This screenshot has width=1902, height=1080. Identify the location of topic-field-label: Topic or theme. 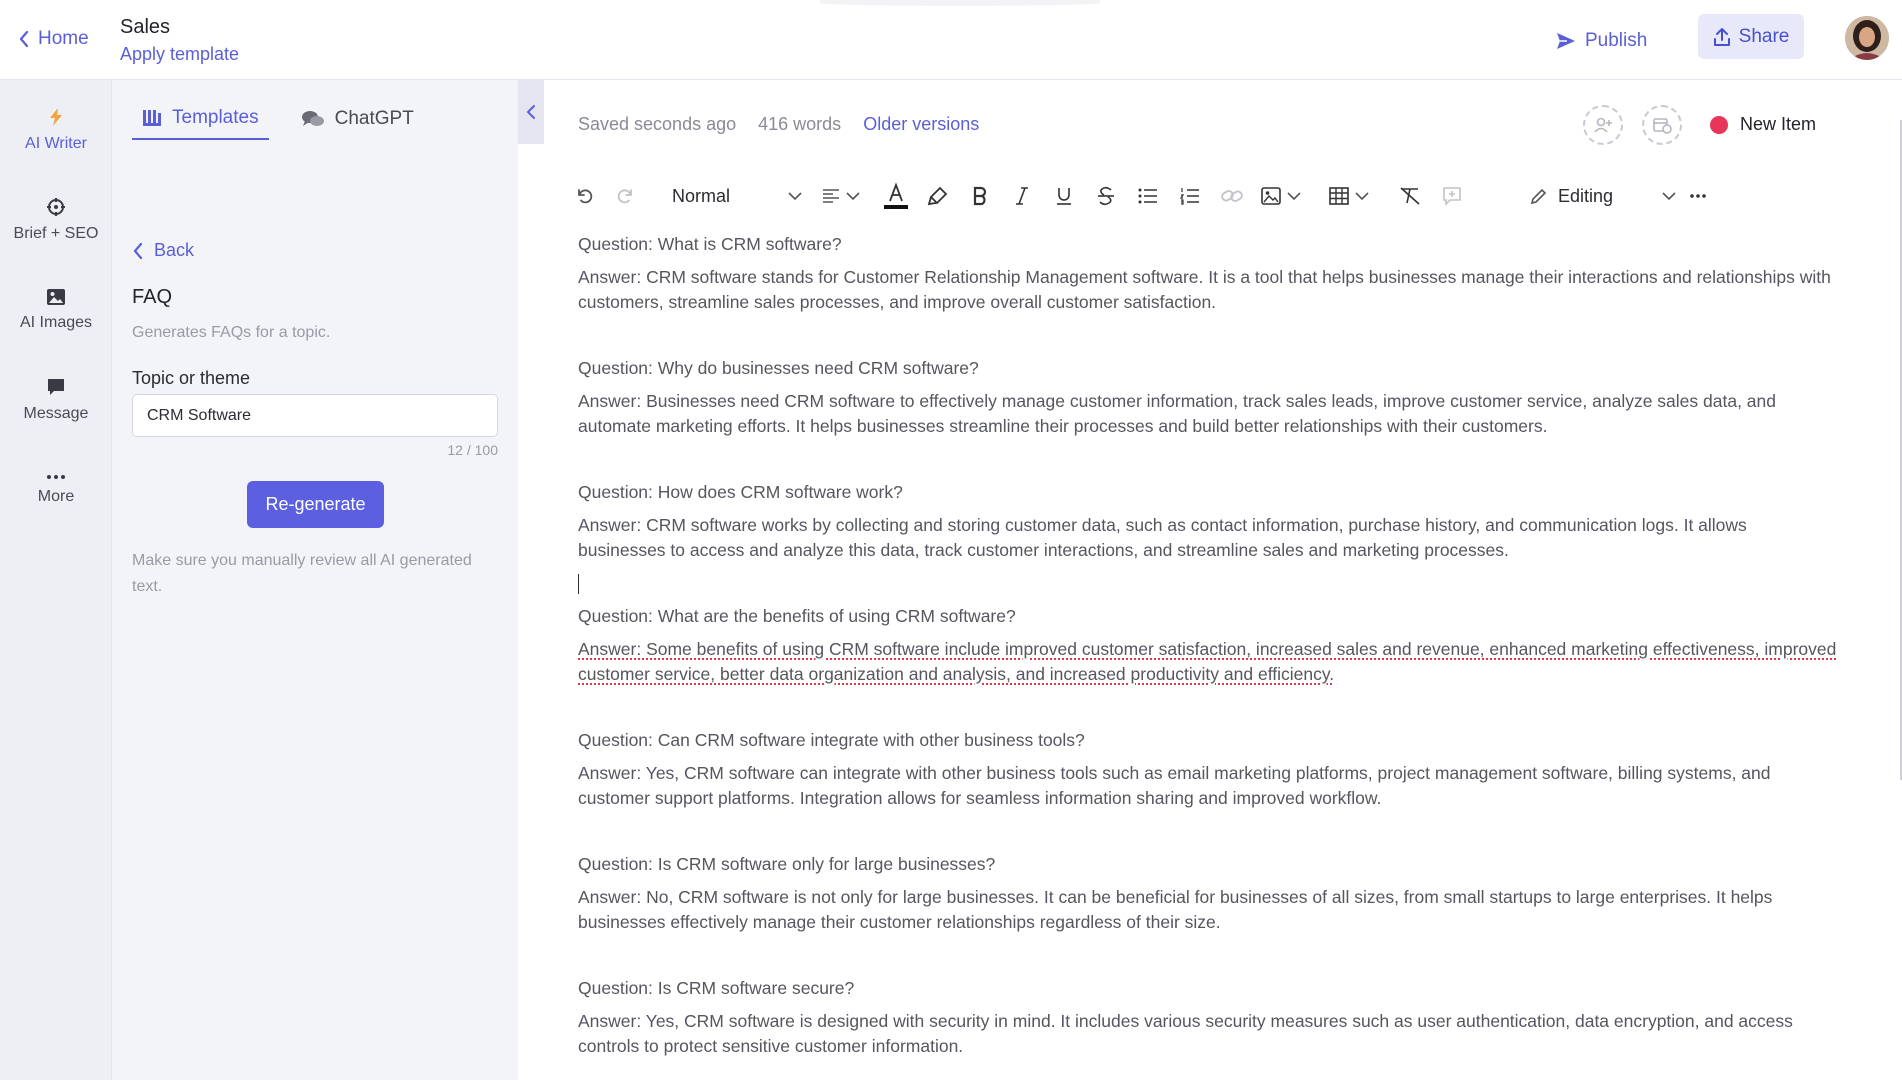
(191, 378).